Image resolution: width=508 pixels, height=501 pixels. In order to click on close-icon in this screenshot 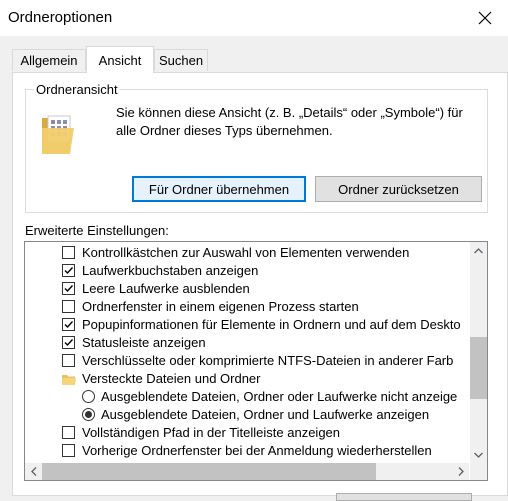, I will do `click(485, 18)`.